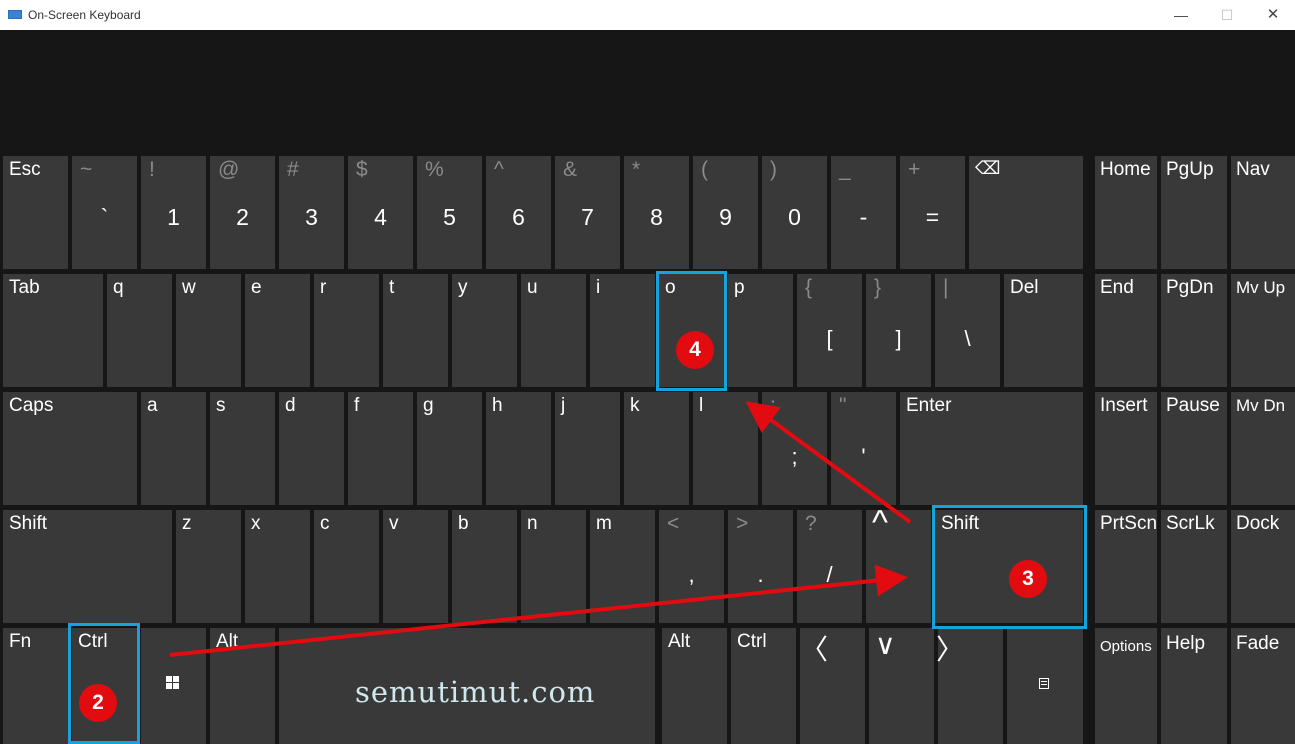 This screenshot has width=1295, height=744. I want to click on step-badge-4: 4, so click(695, 350).